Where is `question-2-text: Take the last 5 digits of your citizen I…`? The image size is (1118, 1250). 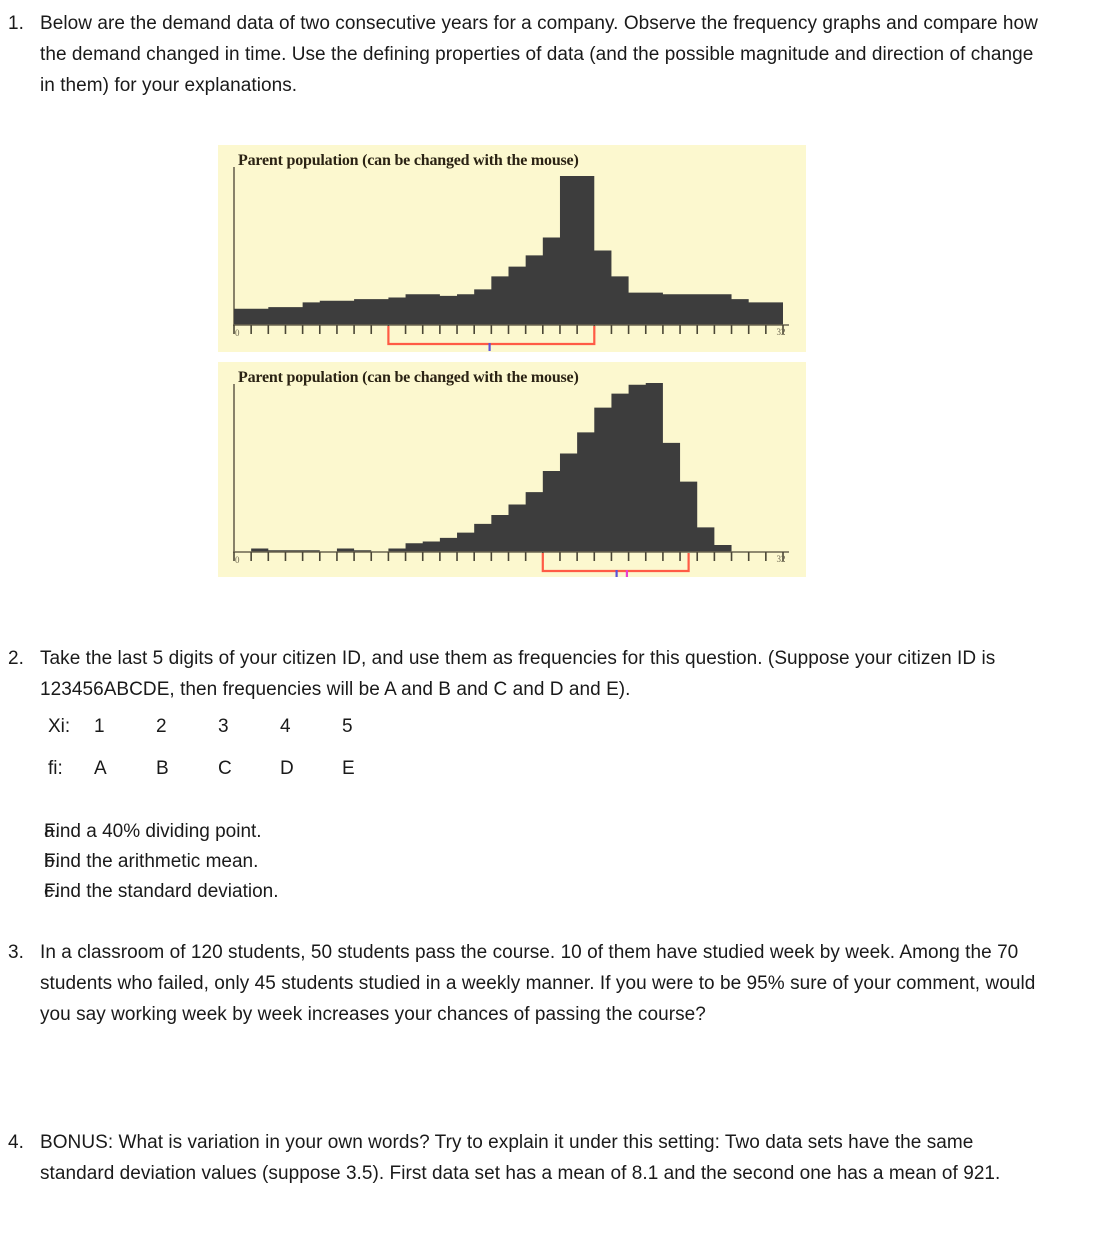
question-2-text: Take the last 5 digits of your citizen I… is located at coordinates (518, 674).